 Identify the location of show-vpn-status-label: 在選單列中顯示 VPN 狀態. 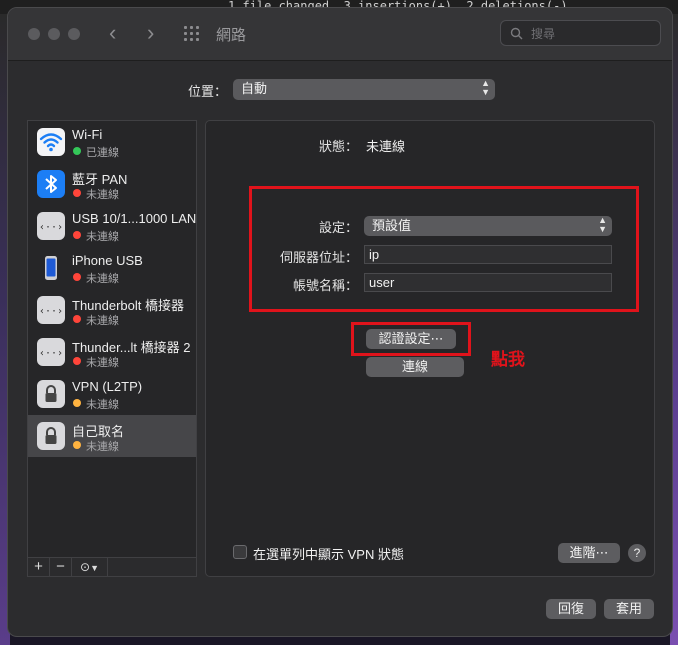
(328, 554).